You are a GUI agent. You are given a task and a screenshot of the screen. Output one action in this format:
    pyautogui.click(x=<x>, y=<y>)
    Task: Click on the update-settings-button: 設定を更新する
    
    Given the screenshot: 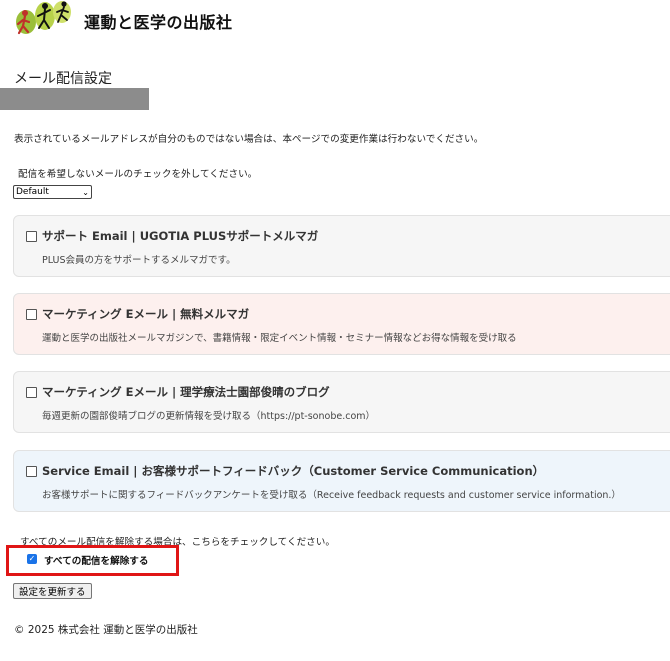 What is the action you would take?
    pyautogui.click(x=52, y=591)
    